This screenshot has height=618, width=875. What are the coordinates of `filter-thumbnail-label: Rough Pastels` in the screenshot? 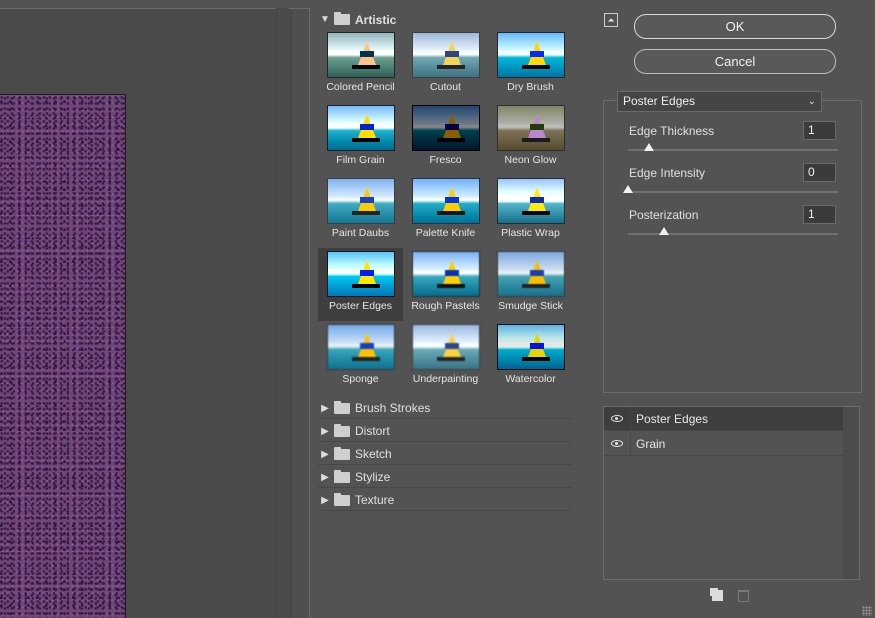 It's located at (445, 306).